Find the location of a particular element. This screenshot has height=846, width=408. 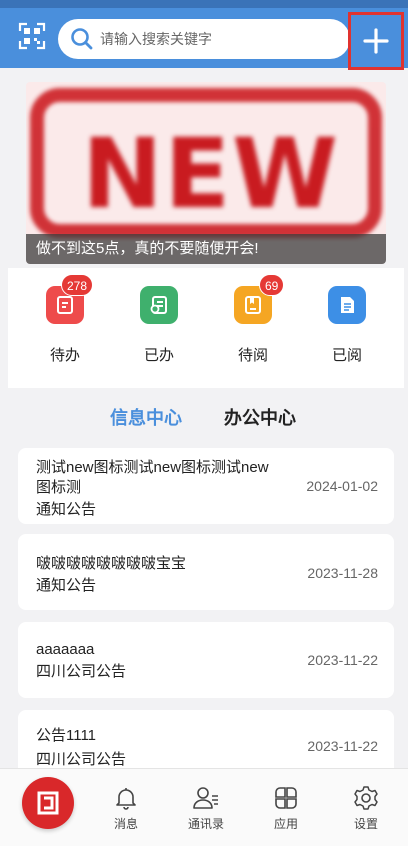

search-icon is located at coordinates (82, 39).